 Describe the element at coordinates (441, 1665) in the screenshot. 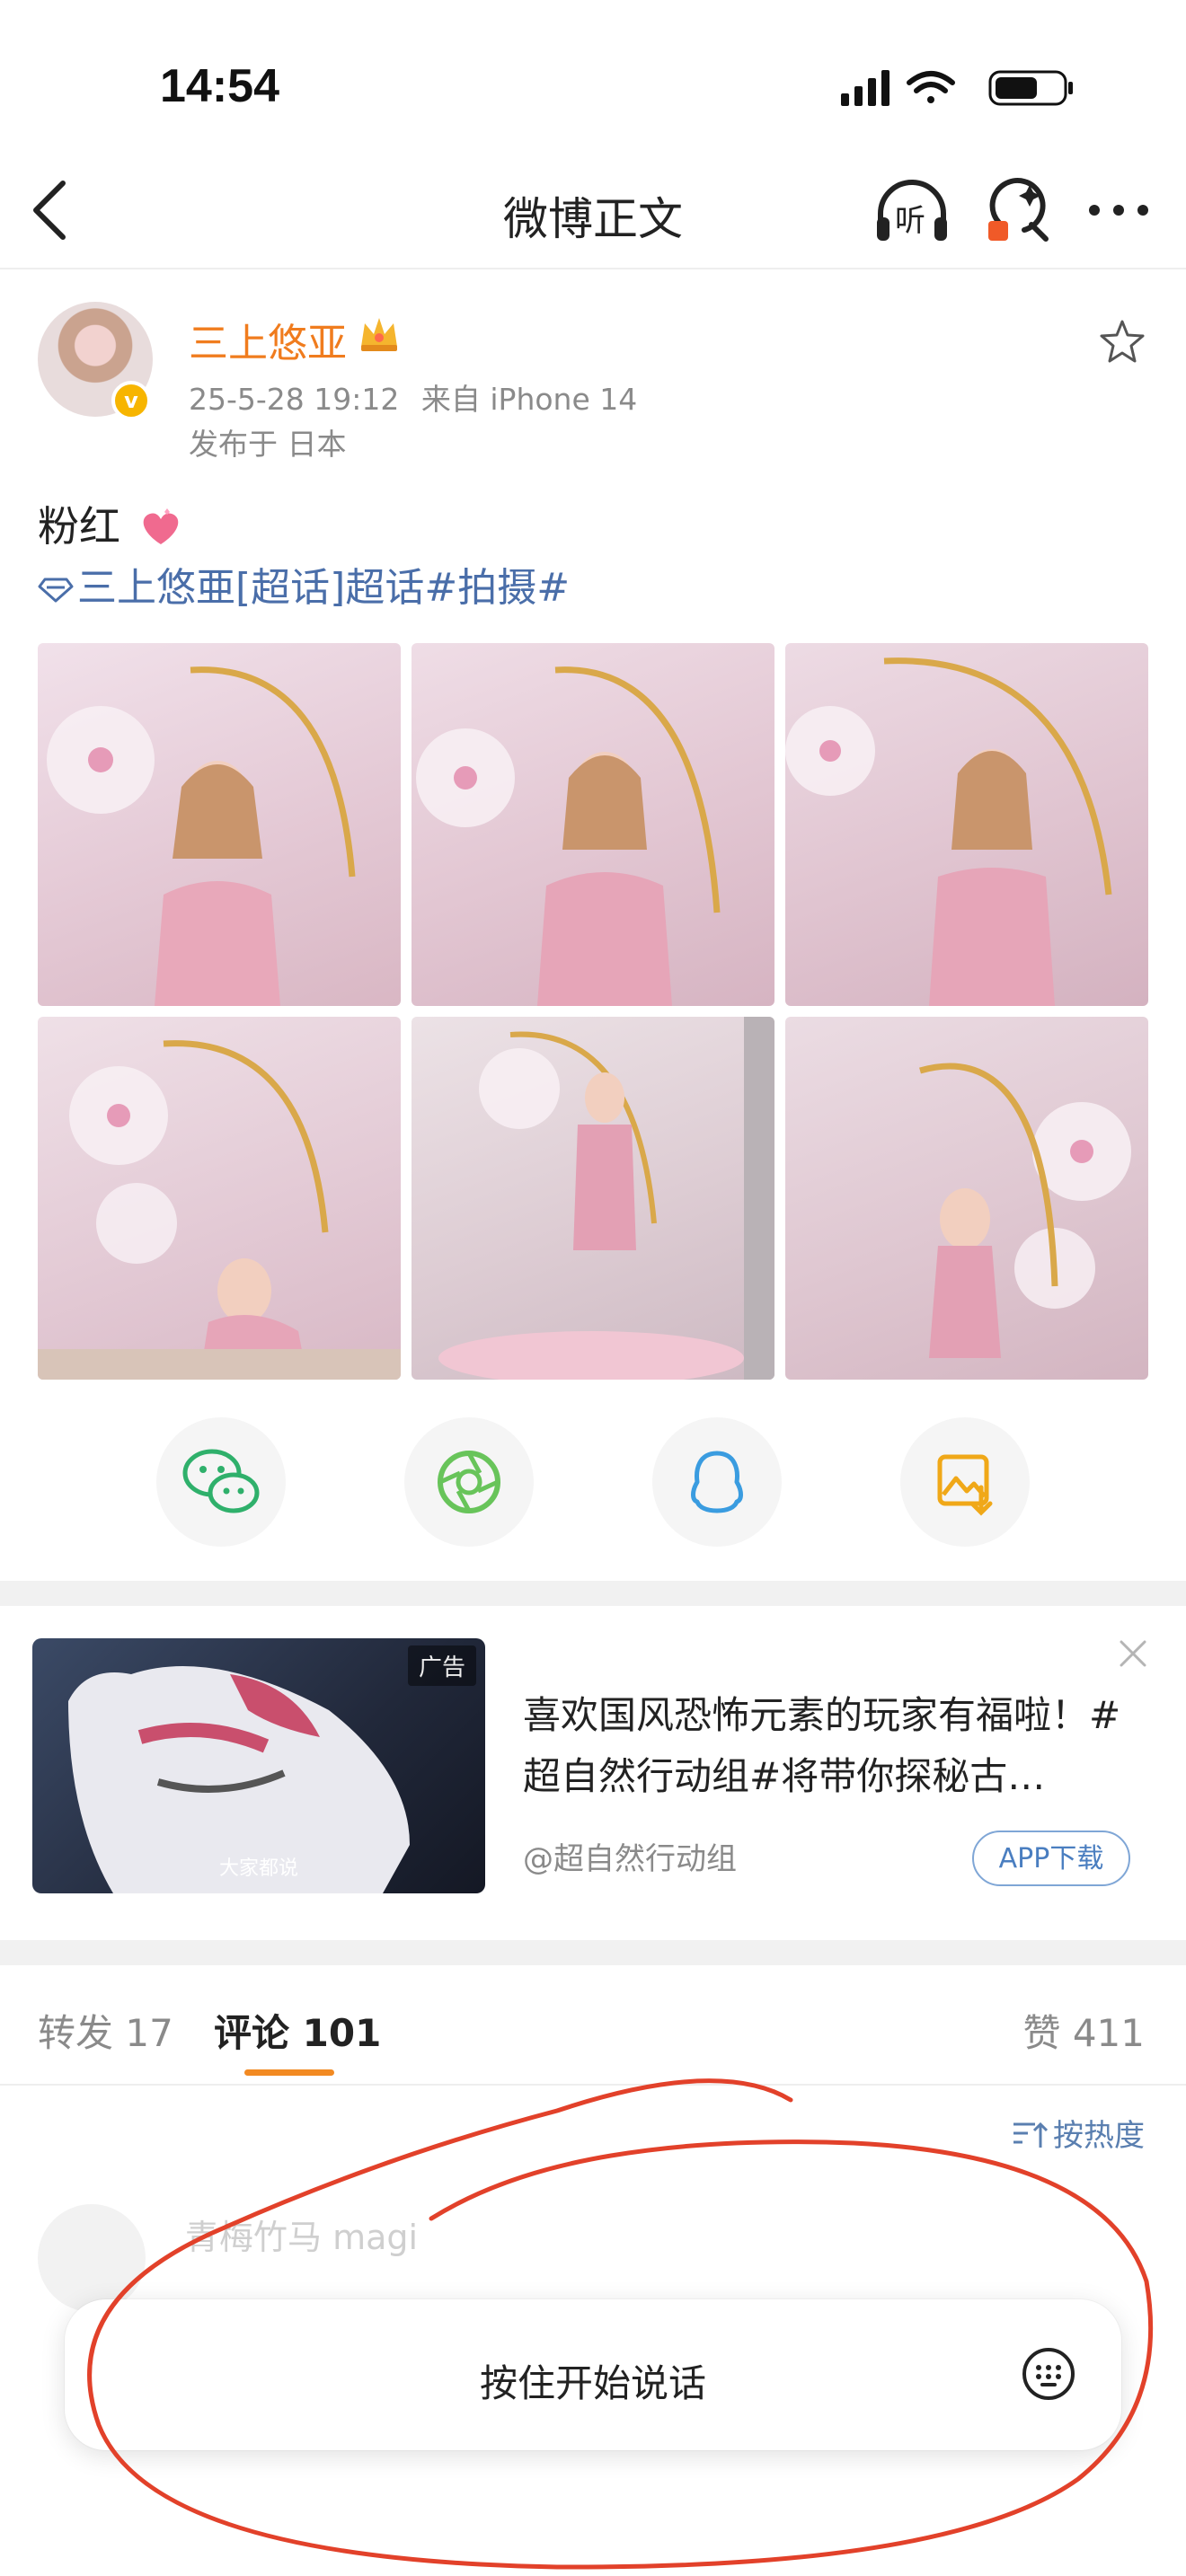

I see `ad-tag: 广告` at that location.